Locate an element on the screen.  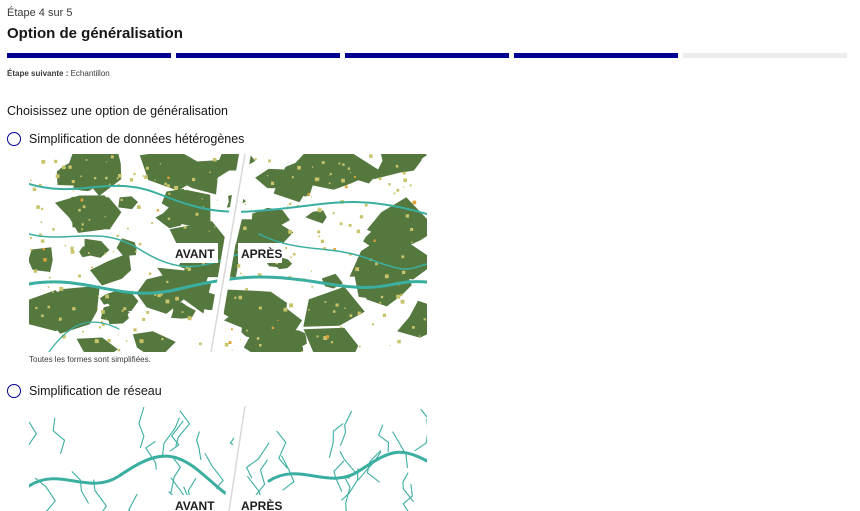
option-label-network: Simplification de réseau is located at coordinates (95, 391).